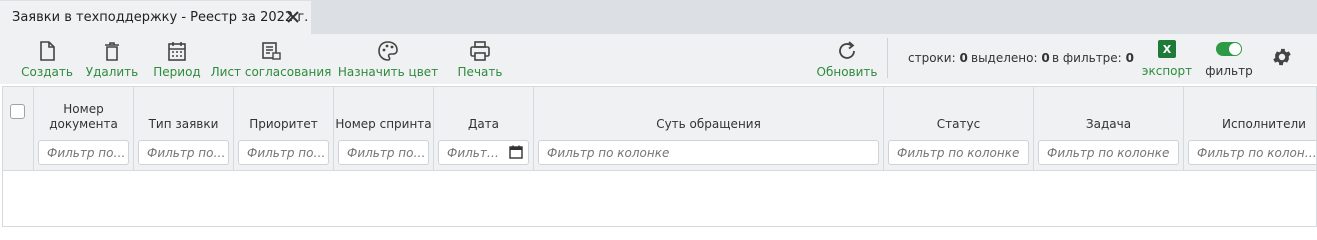  Describe the element at coordinates (938, 58) in the screenshot. I see `rows-count: строки: 0` at that location.